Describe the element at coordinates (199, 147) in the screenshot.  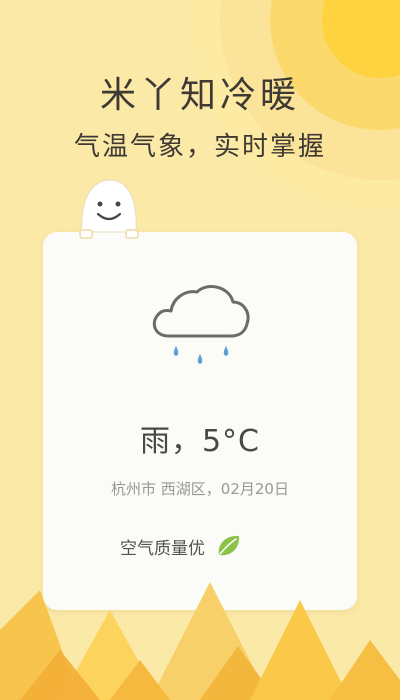
I see `app-slogan-subtitle: 气温气象，实时掌握` at that location.